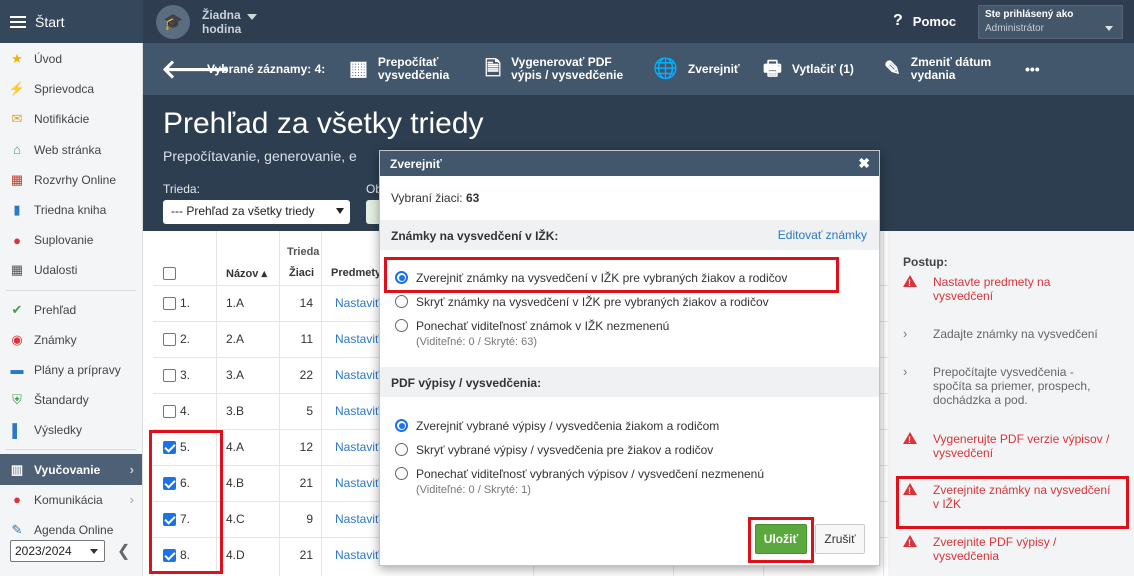 The image size is (1134, 576). What do you see at coordinates (71, 400) in the screenshot?
I see `sidebar-item-štandardy: ⛨ Štandardy` at bounding box center [71, 400].